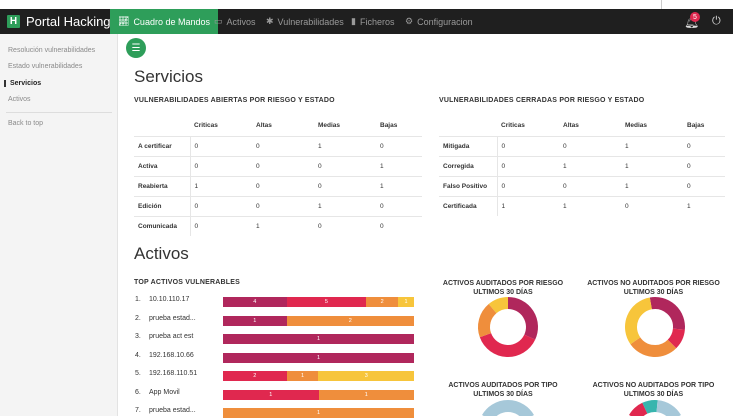 The width and height of the screenshot is (733, 418). I want to click on column-header: Criticas, so click(513, 125).